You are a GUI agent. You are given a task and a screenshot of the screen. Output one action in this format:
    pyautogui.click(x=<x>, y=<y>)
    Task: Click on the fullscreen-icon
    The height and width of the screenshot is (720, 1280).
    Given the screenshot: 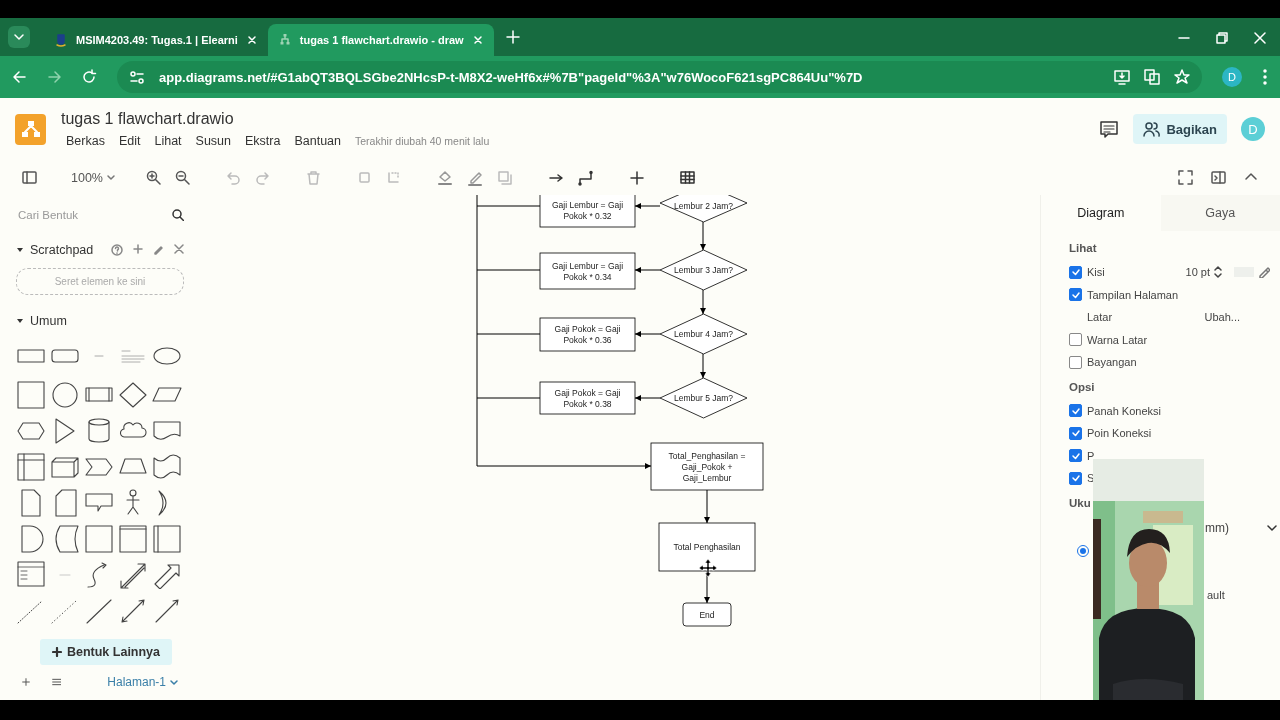 What is the action you would take?
    pyautogui.click(x=1185, y=177)
    